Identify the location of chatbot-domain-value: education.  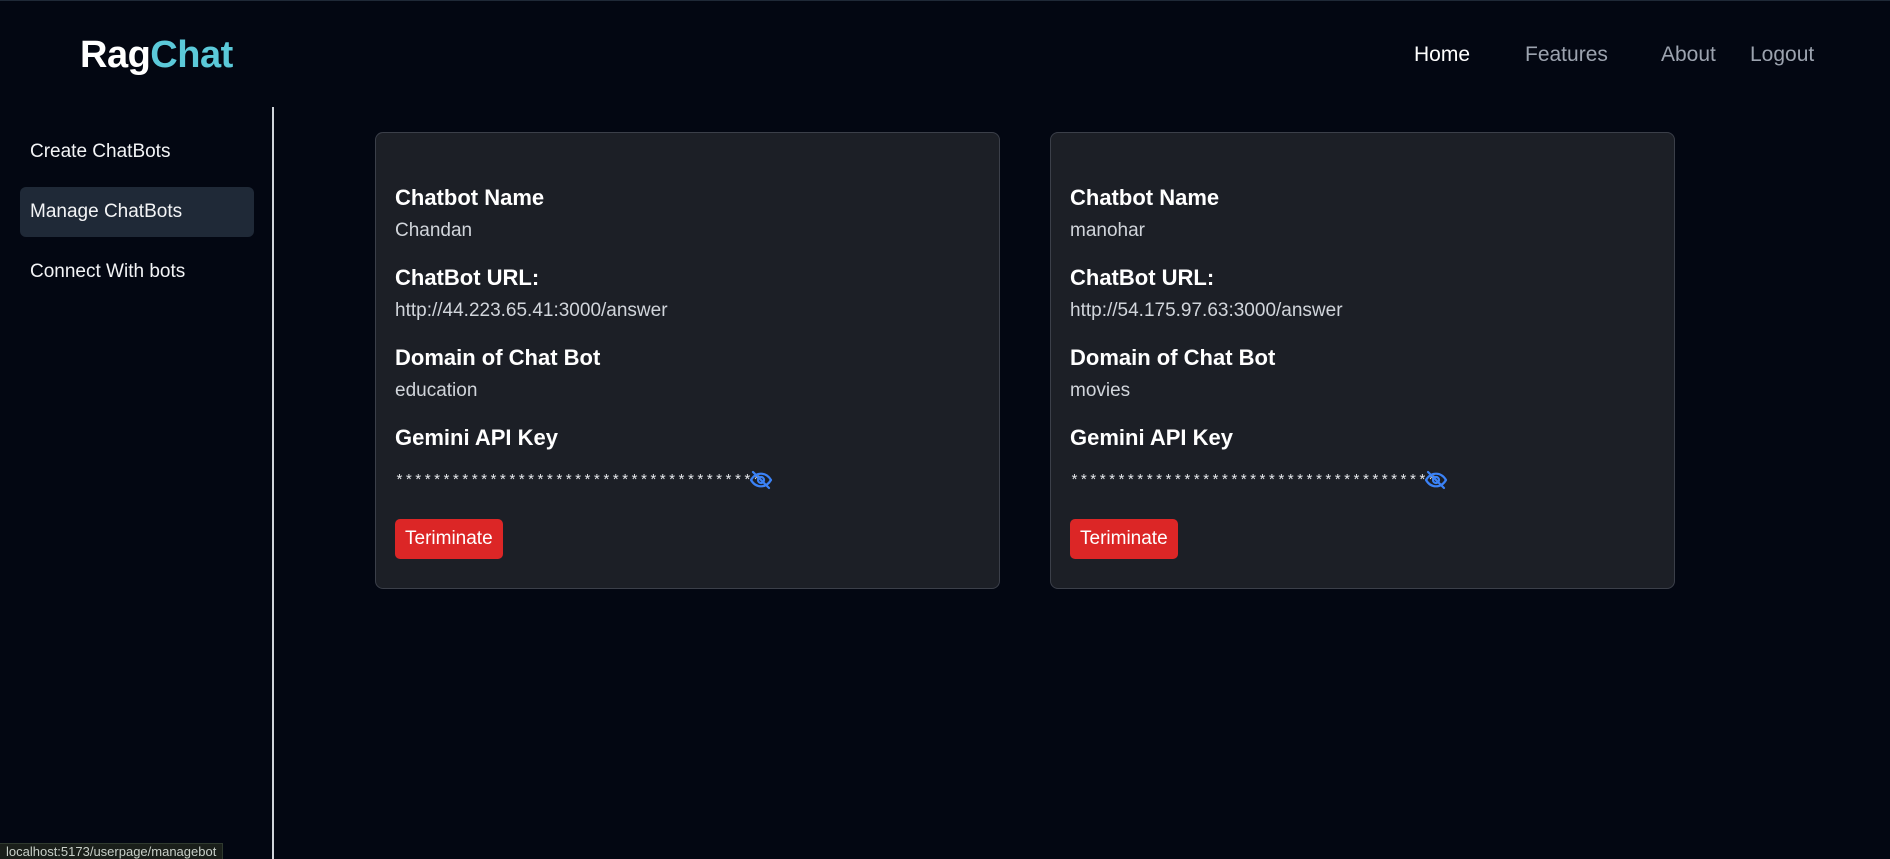
(436, 390).